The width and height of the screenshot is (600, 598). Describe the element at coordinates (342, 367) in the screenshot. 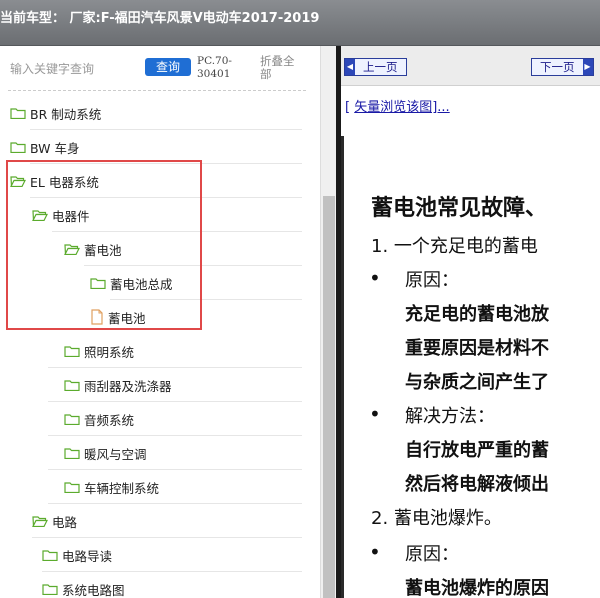

I see `document-border` at that location.